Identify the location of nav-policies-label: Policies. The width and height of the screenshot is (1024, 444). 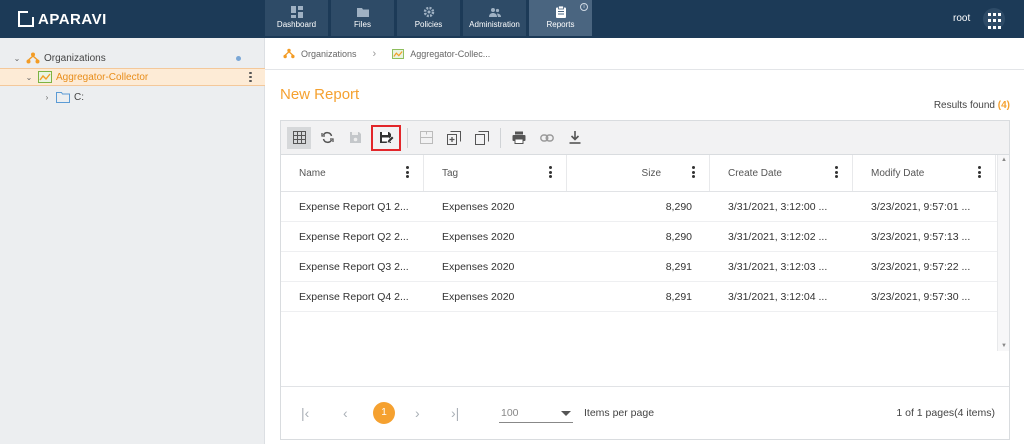
(428, 24).